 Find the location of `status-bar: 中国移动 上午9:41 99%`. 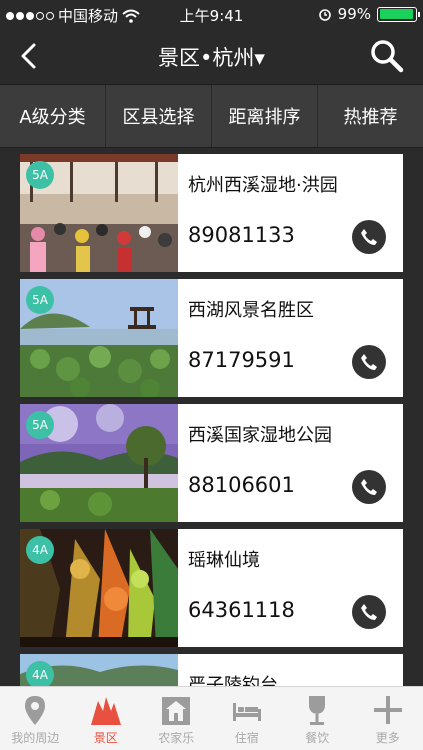

status-bar: 中国移动 上午9:41 99% is located at coordinates (211, 14).